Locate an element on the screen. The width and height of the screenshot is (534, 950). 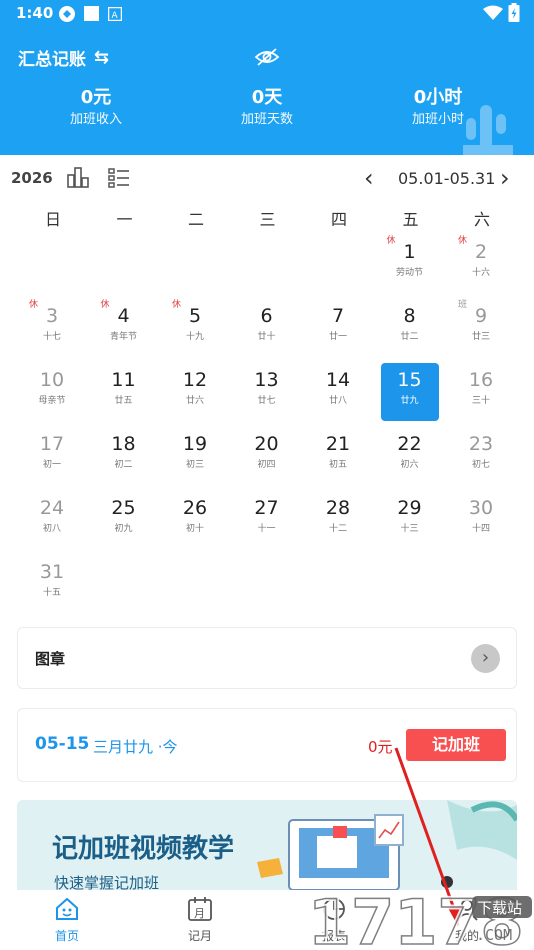
calendar-day: 29 十三 is located at coordinates (410, 520).